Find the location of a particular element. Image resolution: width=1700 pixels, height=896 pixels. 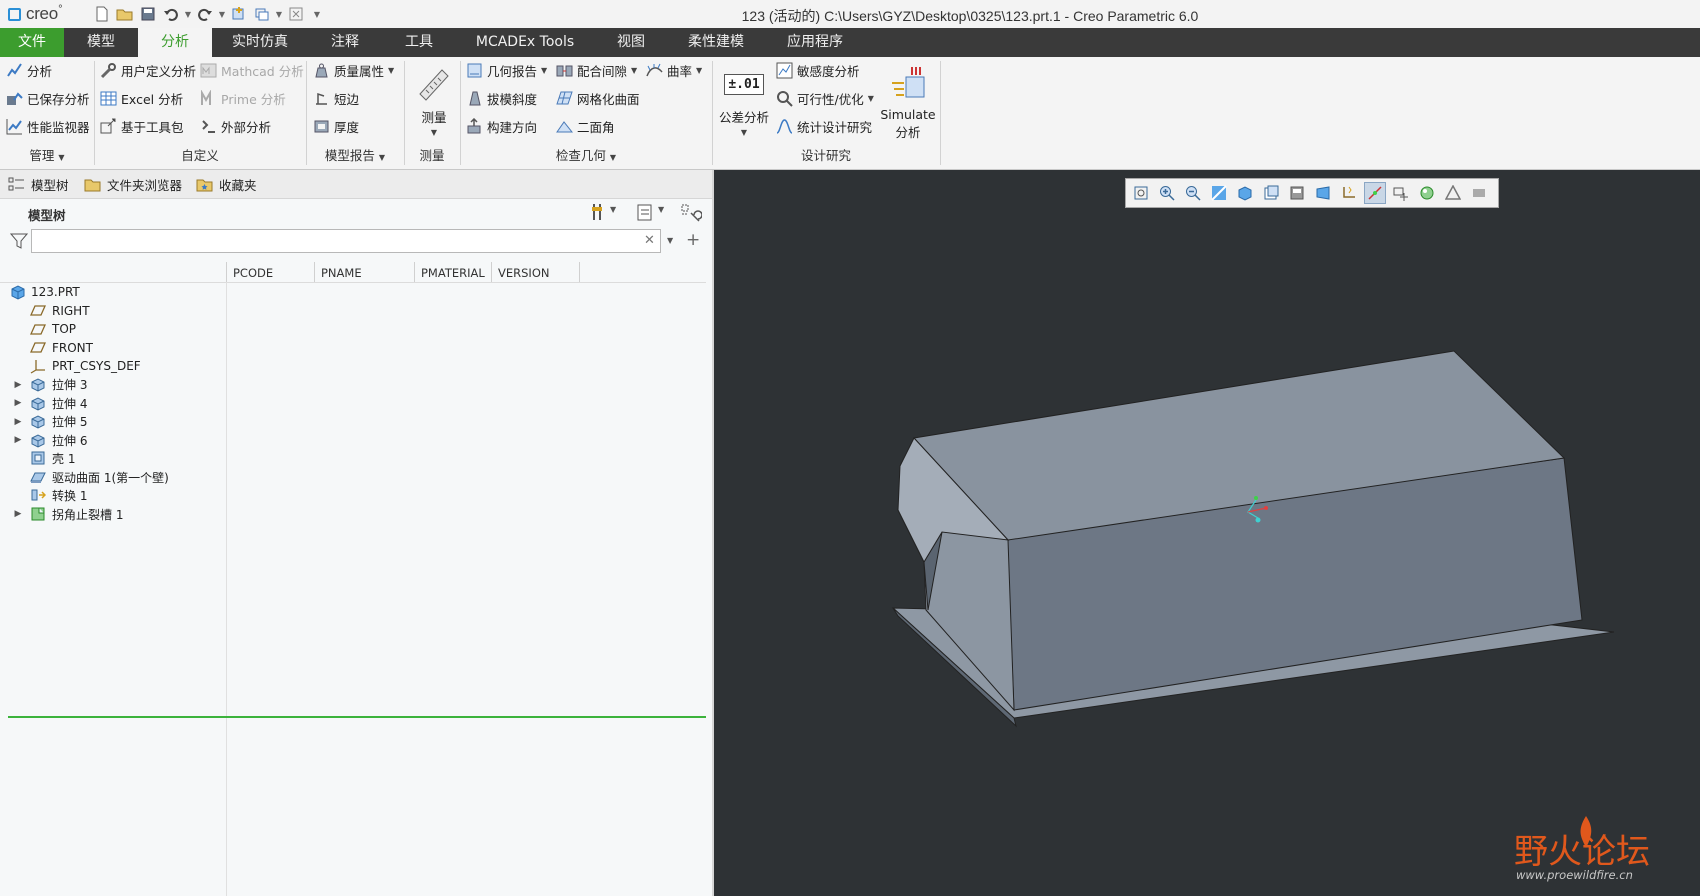

clear-search-icon: ✕ is located at coordinates (649, 240).